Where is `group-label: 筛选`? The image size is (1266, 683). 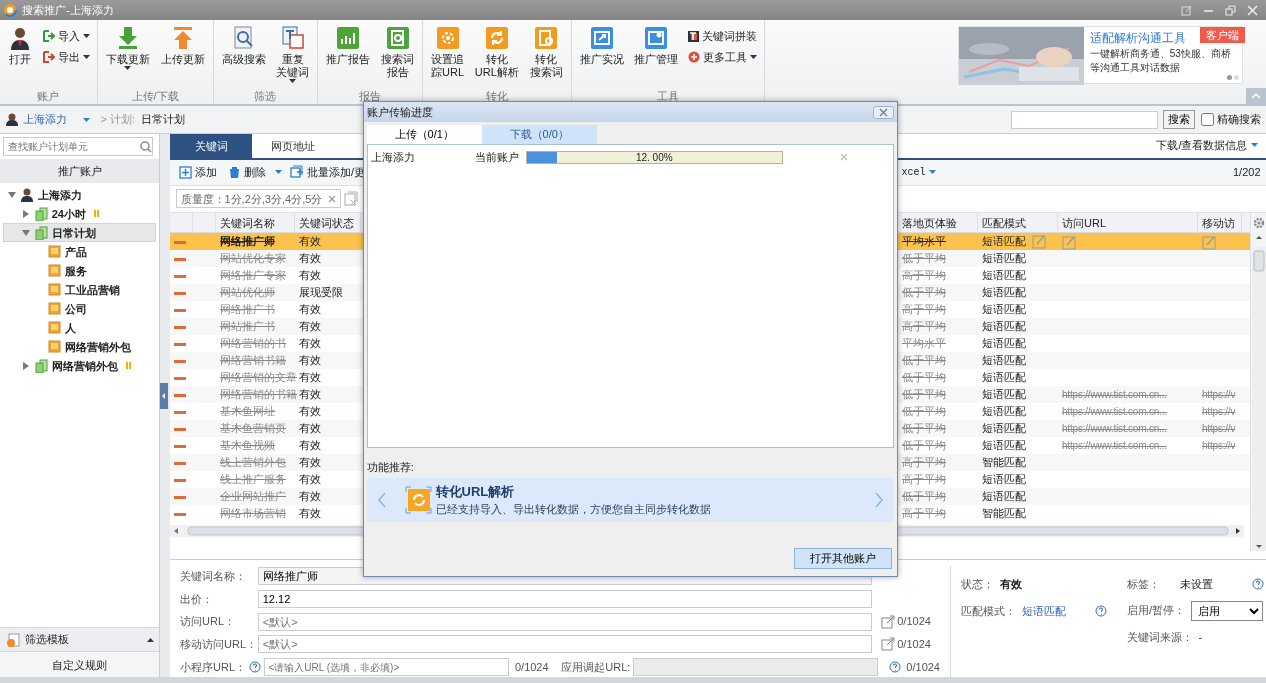 group-label: 筛选 is located at coordinates (265, 96).